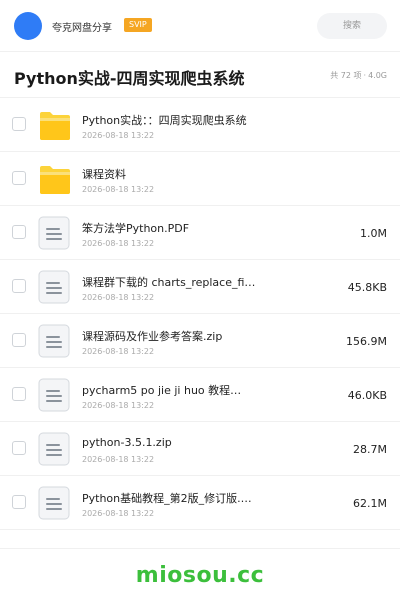 This screenshot has height=600, width=400. I want to click on avatar, so click(28, 26).